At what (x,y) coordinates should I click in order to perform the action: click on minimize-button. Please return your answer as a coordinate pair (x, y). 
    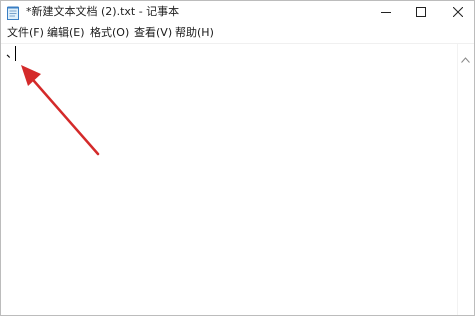
    Looking at the image, I should click on (386, 12).